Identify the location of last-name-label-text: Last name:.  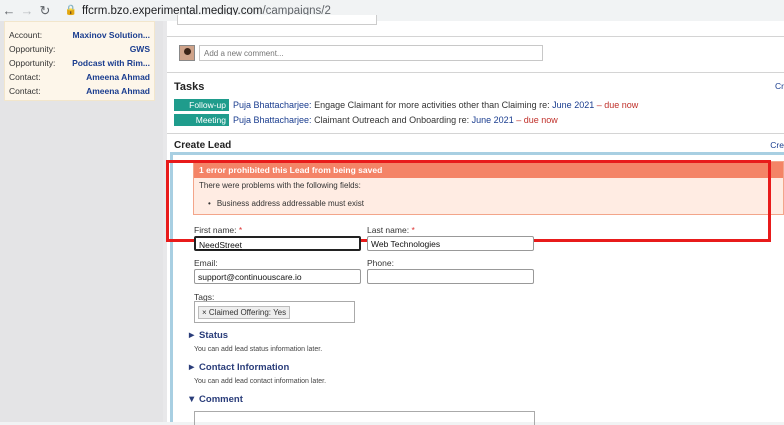
(388, 230).